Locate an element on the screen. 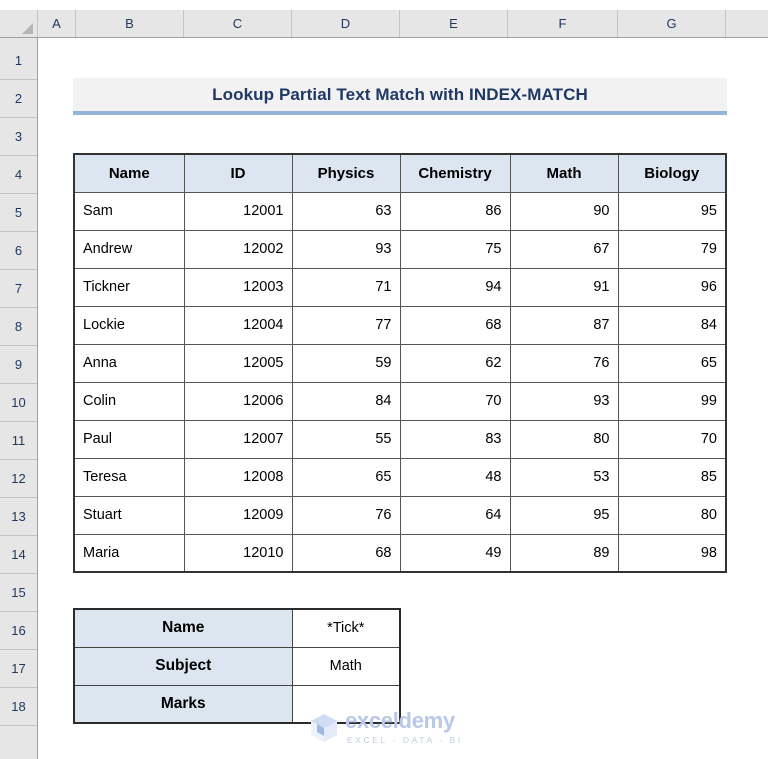  lookup-body: Name *Tick* Subject Math Marks is located at coordinates (237, 666).